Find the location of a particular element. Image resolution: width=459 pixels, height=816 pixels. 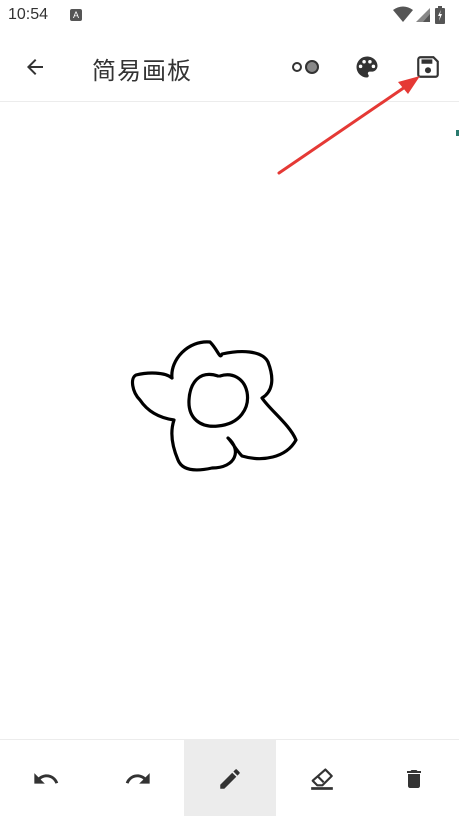

eraser-icon is located at coordinates (322, 778).